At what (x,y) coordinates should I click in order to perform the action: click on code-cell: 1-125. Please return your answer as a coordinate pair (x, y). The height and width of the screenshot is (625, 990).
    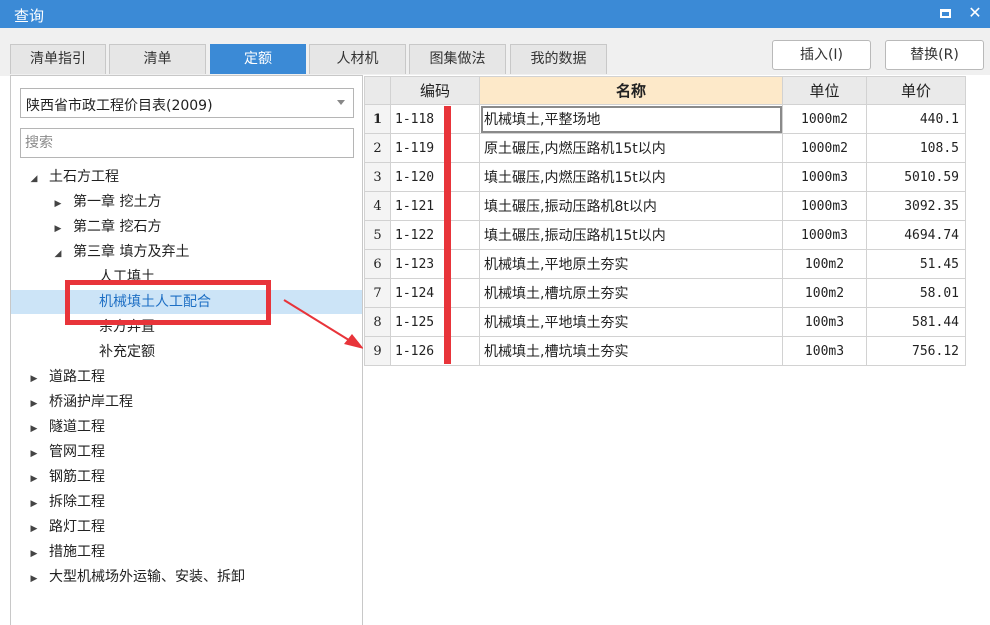
    Looking at the image, I should click on (435, 322).